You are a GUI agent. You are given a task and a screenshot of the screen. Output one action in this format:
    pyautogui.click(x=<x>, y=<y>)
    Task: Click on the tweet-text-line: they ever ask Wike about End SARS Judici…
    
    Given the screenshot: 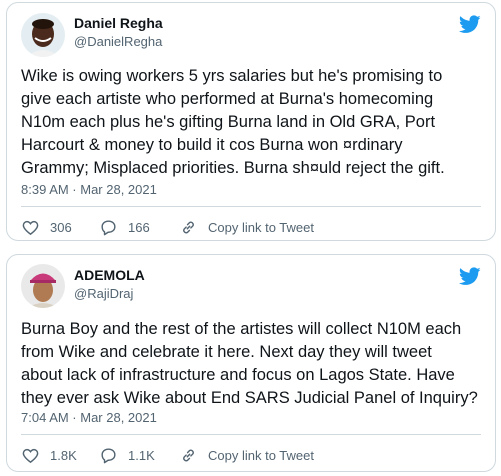 What is the action you would take?
    pyautogui.click(x=249, y=398)
    